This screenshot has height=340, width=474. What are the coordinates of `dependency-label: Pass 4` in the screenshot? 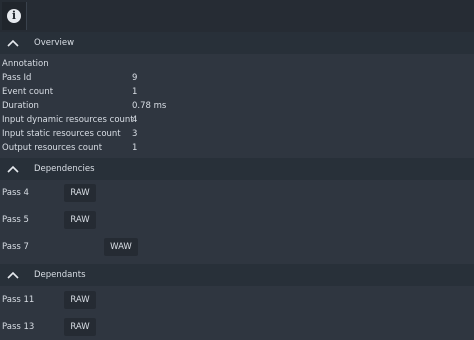 It's located at (15, 193).